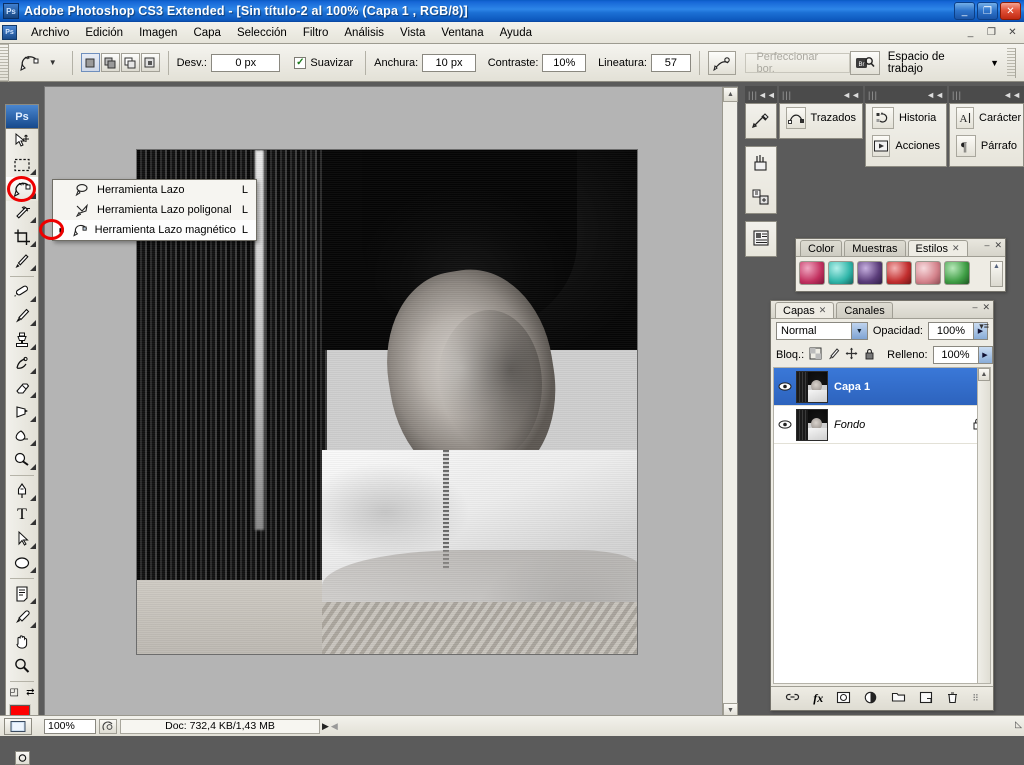 This screenshot has height=765, width=1024. Describe the element at coordinates (412, 33) in the screenshot. I see `menu-item-vista: Vista` at that location.